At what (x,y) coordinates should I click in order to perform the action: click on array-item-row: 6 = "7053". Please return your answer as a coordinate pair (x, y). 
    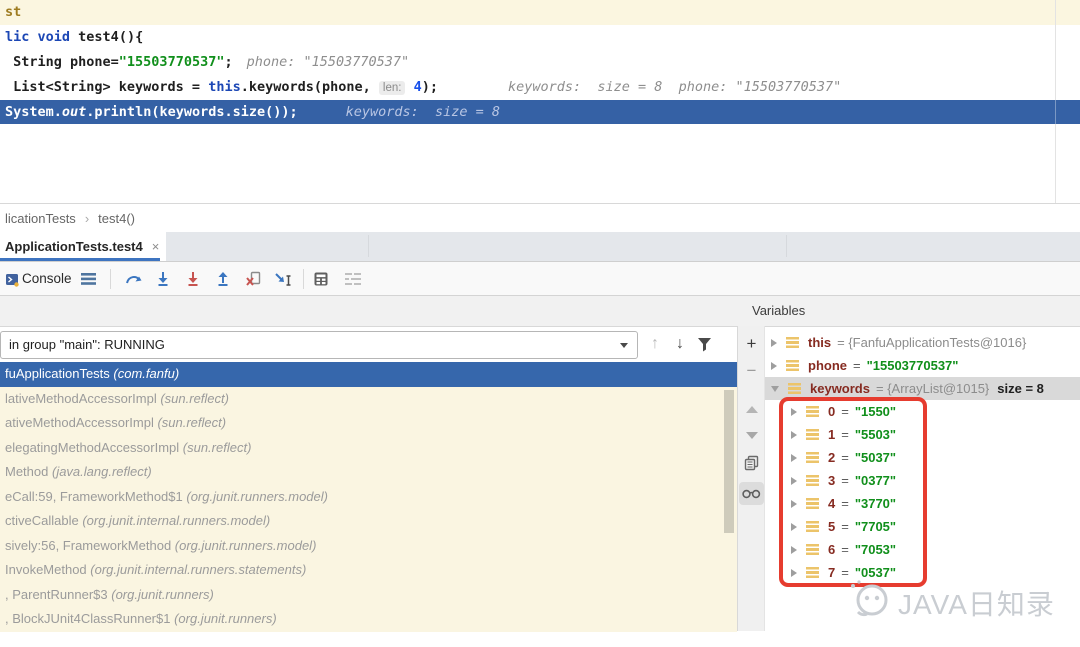
    Looking at the image, I should click on (922, 549).